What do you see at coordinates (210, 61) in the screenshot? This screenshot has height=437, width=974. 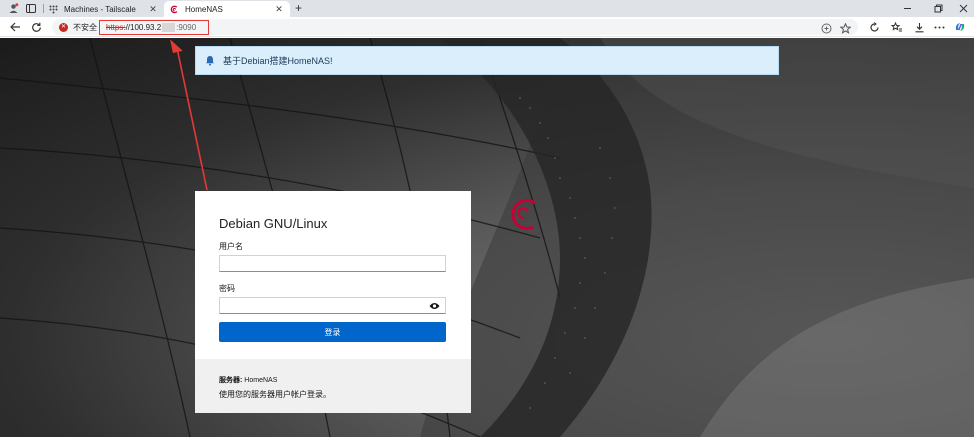 I see `bell-icon` at bounding box center [210, 61].